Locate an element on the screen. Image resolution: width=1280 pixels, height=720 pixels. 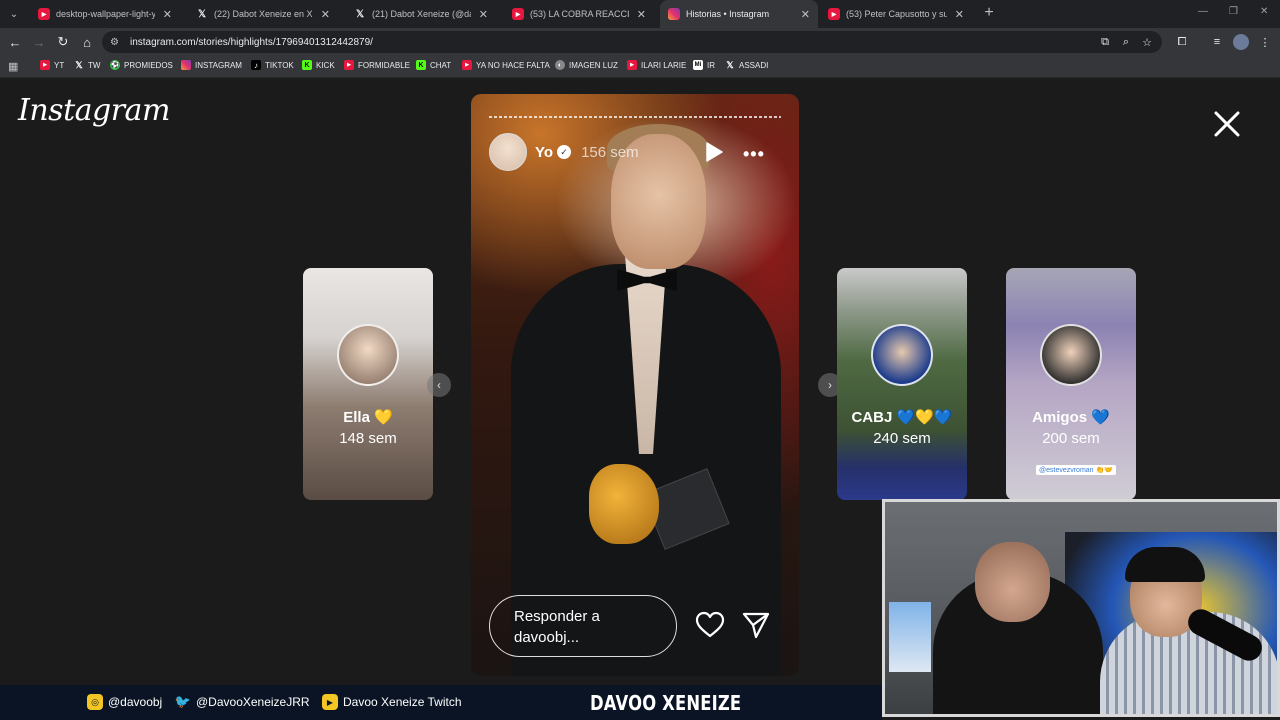
stream-brand-title: DAVOO XENEIZE is located at coordinates (666, 703).